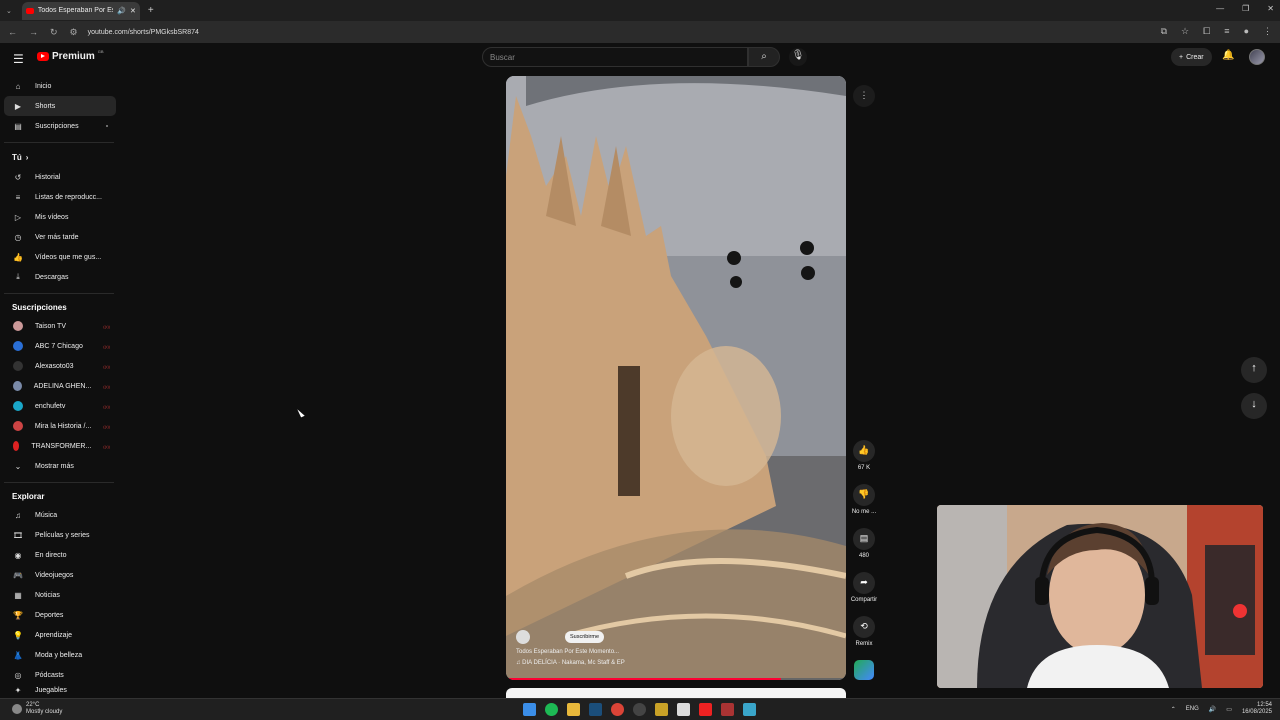 The image size is (1280, 720). Describe the element at coordinates (617, 709) in the screenshot. I see `chrome-icon` at that location.